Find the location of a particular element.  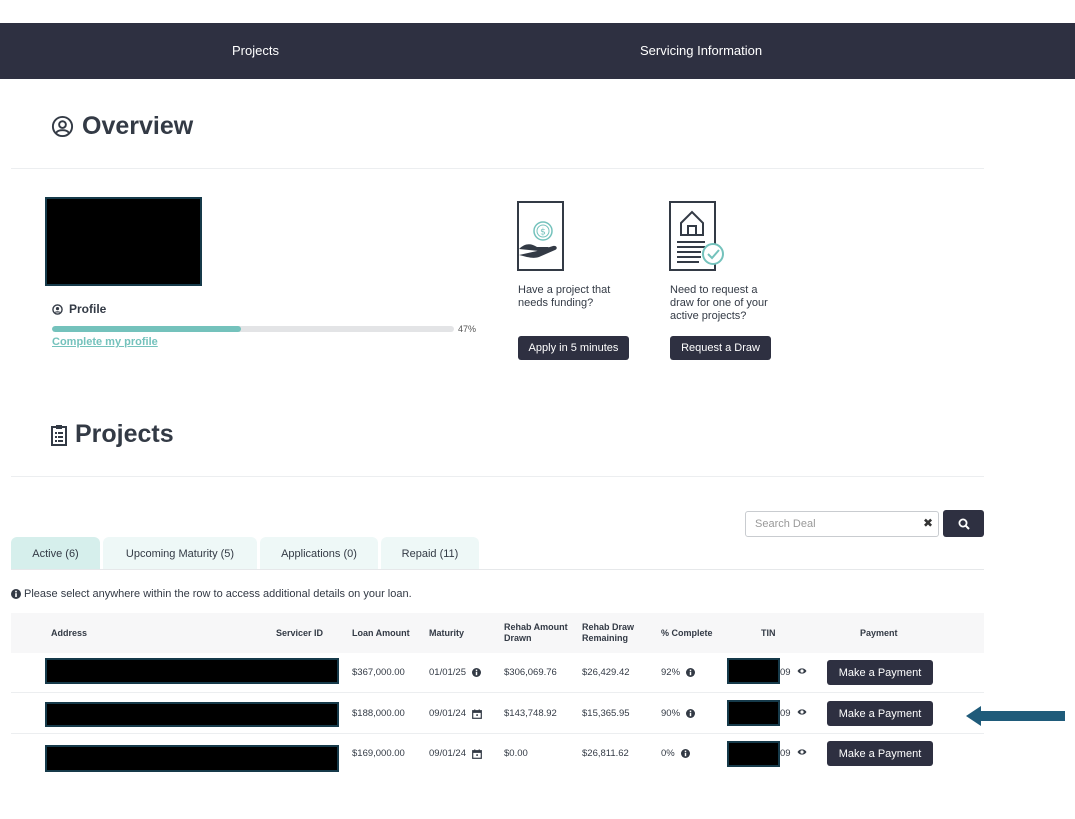

search-deal-input is located at coordinates (826, 524).